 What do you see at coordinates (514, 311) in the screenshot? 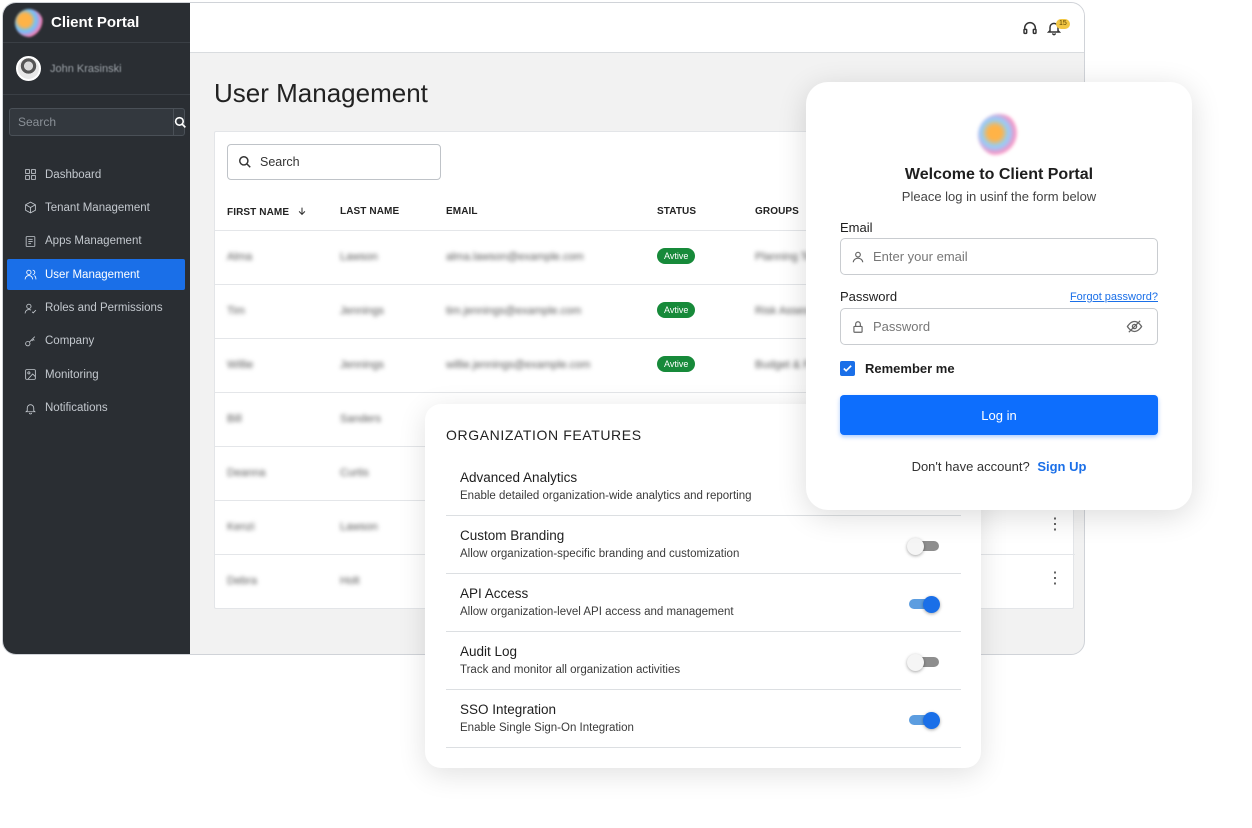
I see `cell-email: tim.jennings@example.com` at bounding box center [514, 311].